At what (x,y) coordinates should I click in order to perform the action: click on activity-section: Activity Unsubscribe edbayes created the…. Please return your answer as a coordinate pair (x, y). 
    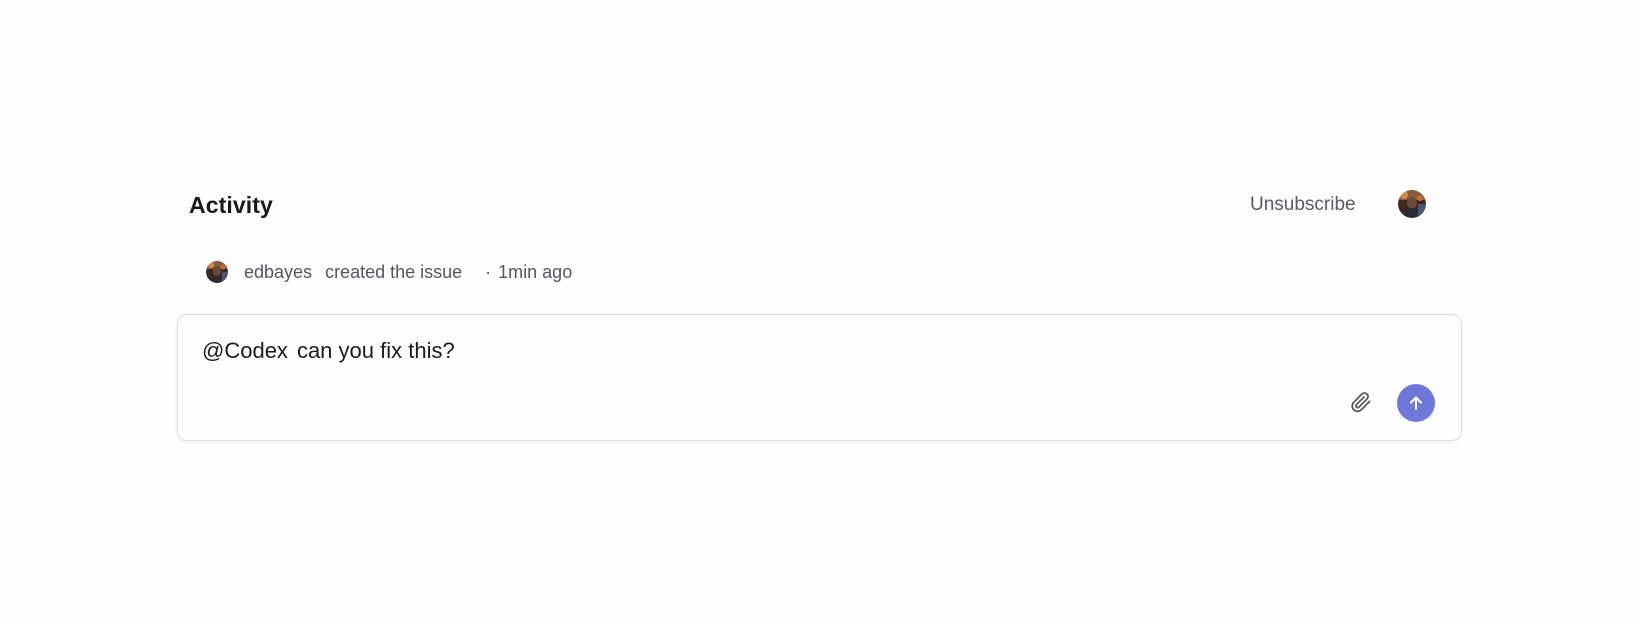
    Looking at the image, I should click on (820, 233).